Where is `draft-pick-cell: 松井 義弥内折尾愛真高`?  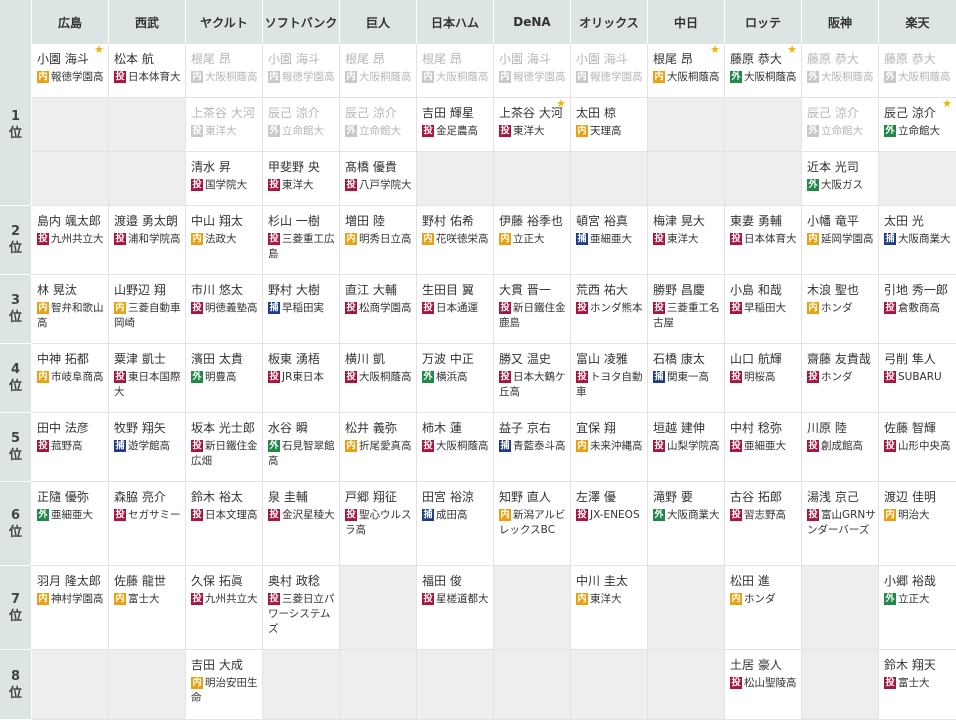
draft-pick-cell: 松井 義弥内折尾愛真高 is located at coordinates (378, 447).